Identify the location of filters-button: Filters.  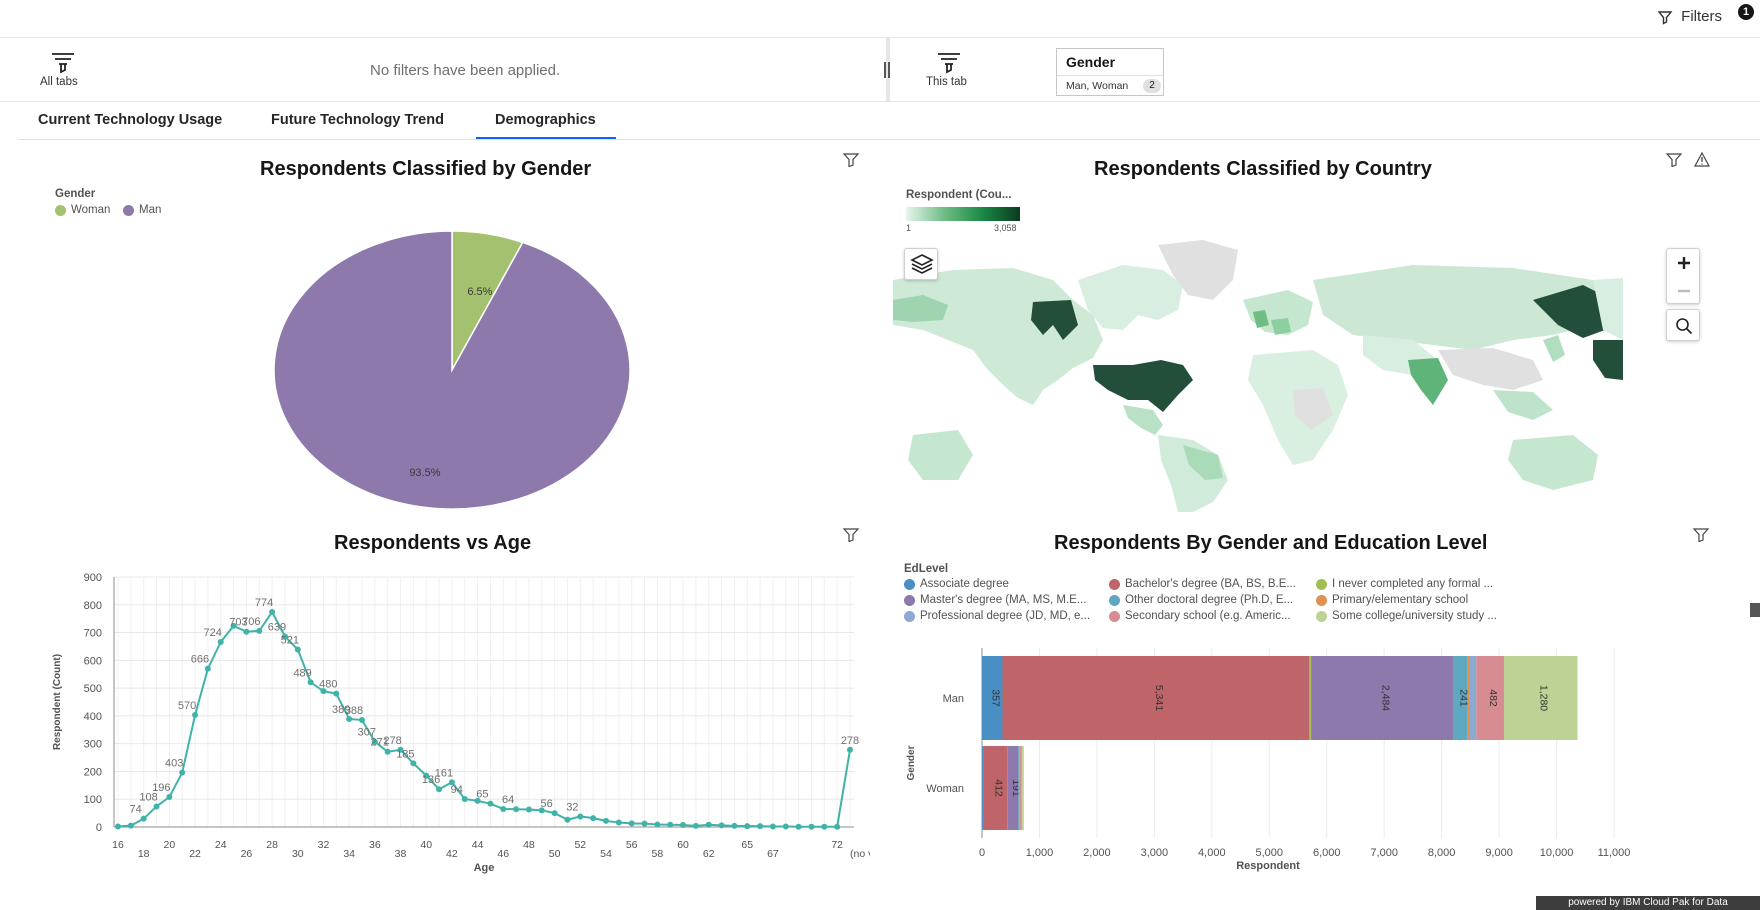
(1689, 16).